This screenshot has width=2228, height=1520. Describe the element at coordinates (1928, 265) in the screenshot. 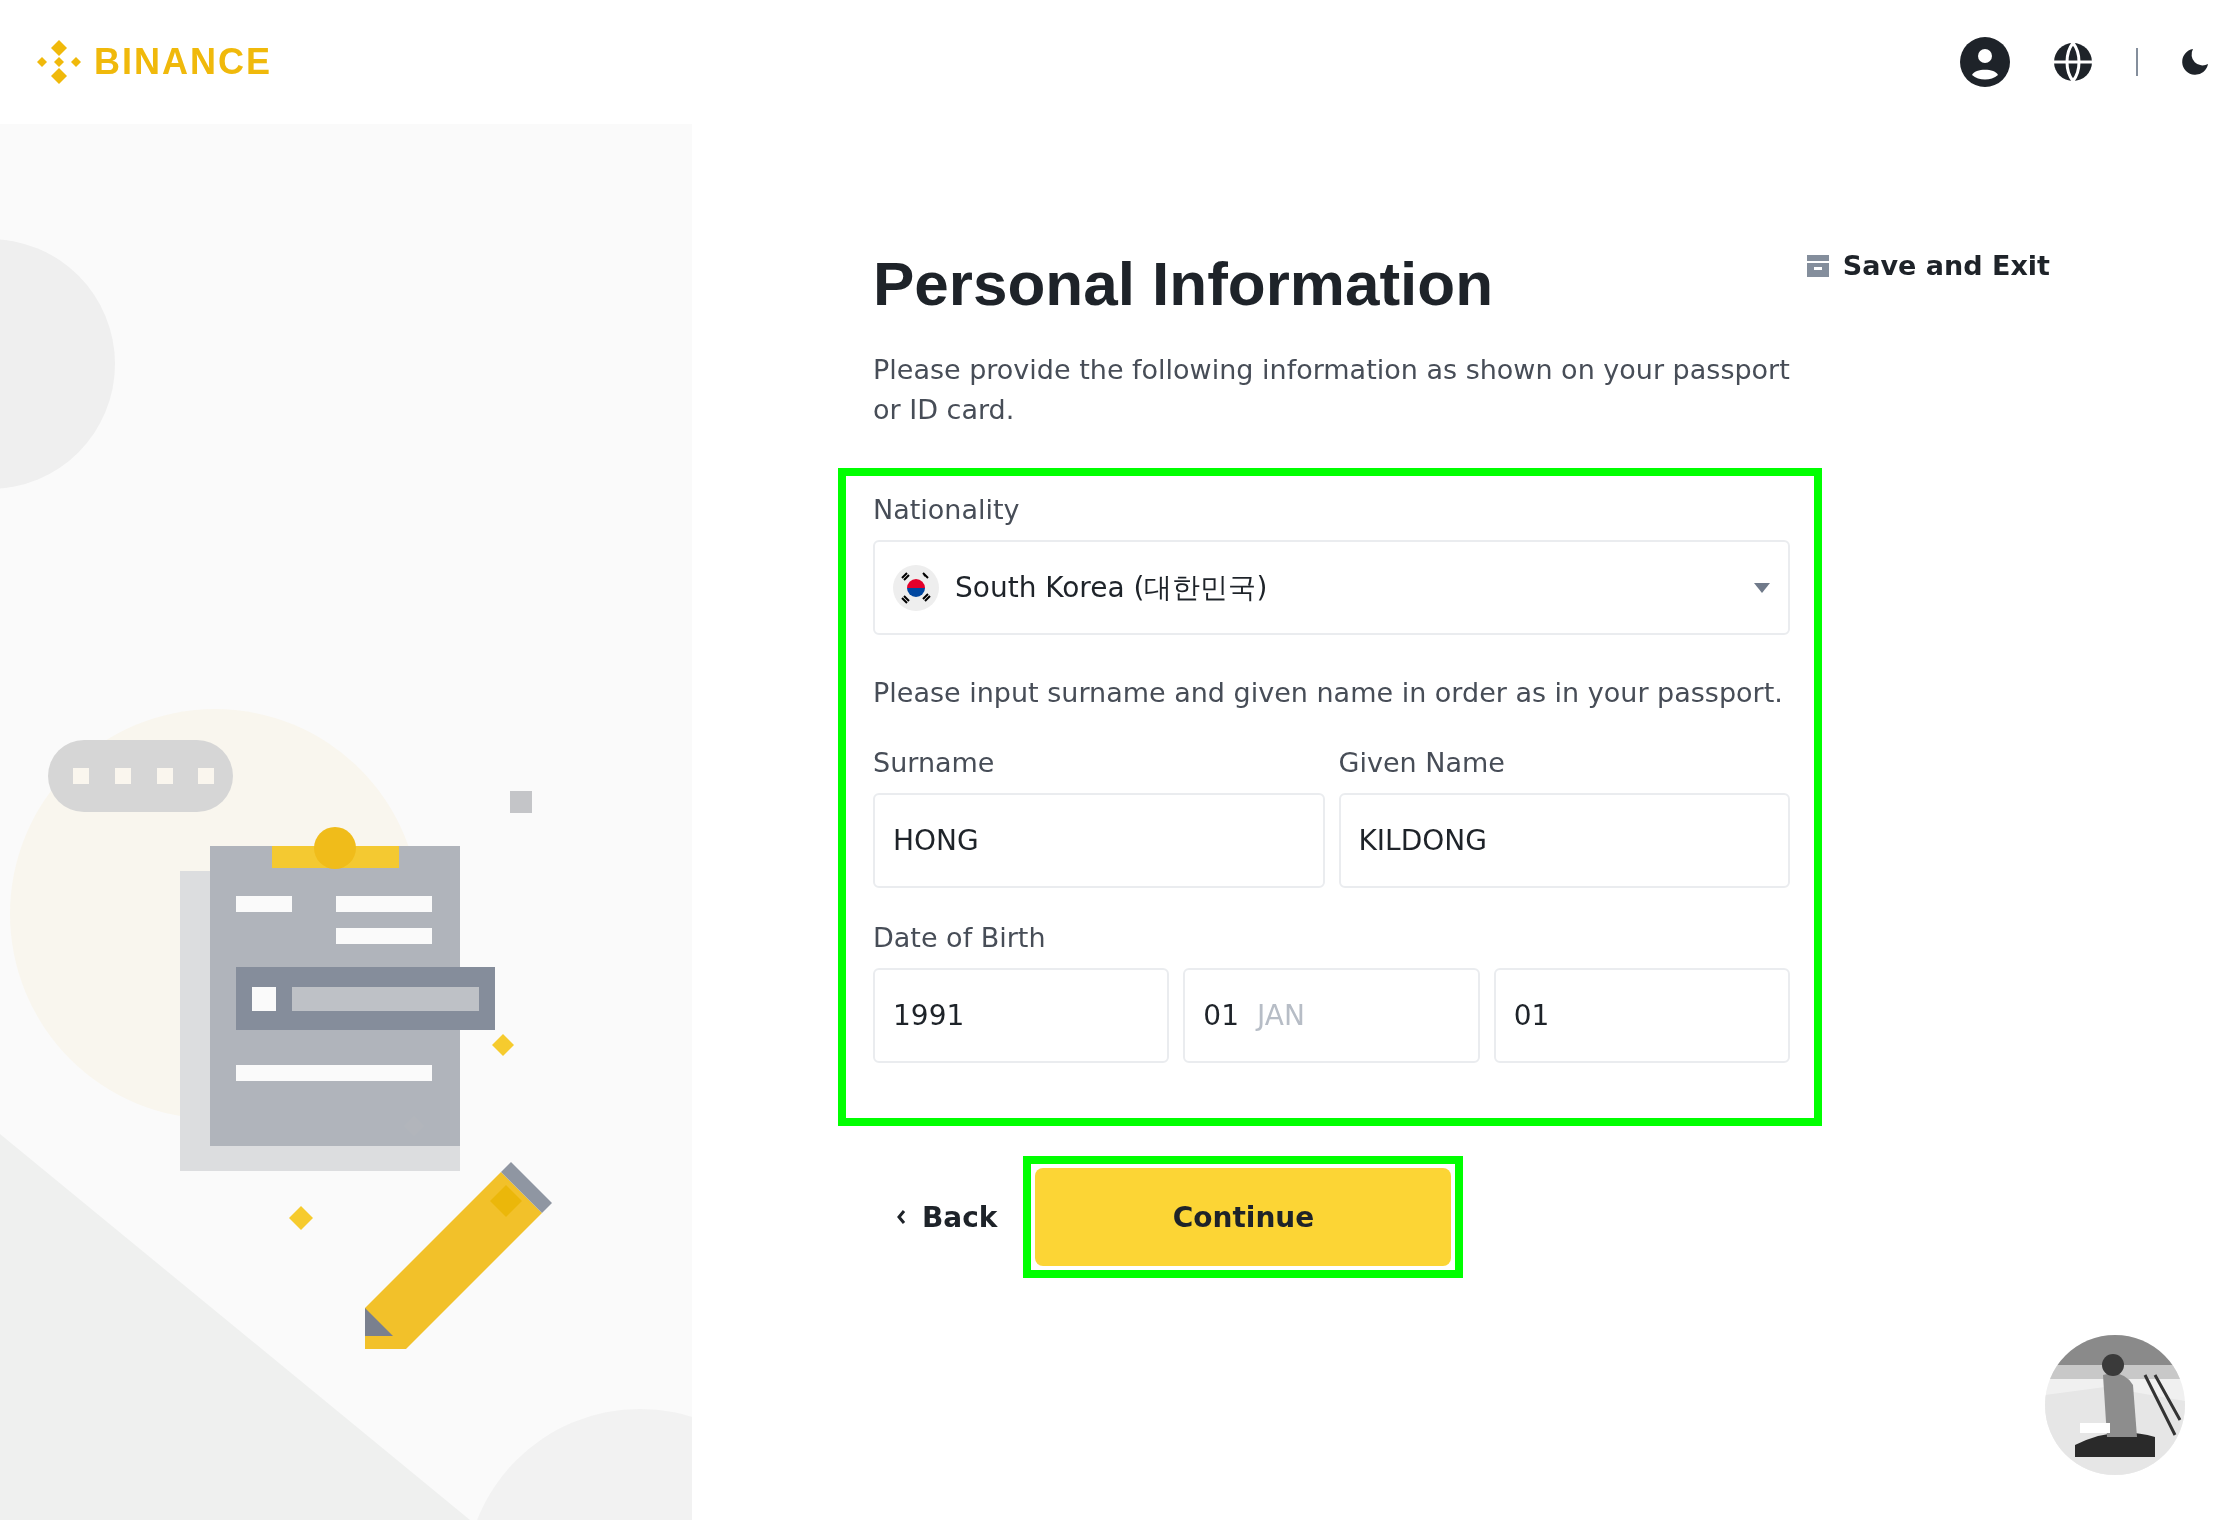

I see `save-exit-button: Save and Exit` at that location.